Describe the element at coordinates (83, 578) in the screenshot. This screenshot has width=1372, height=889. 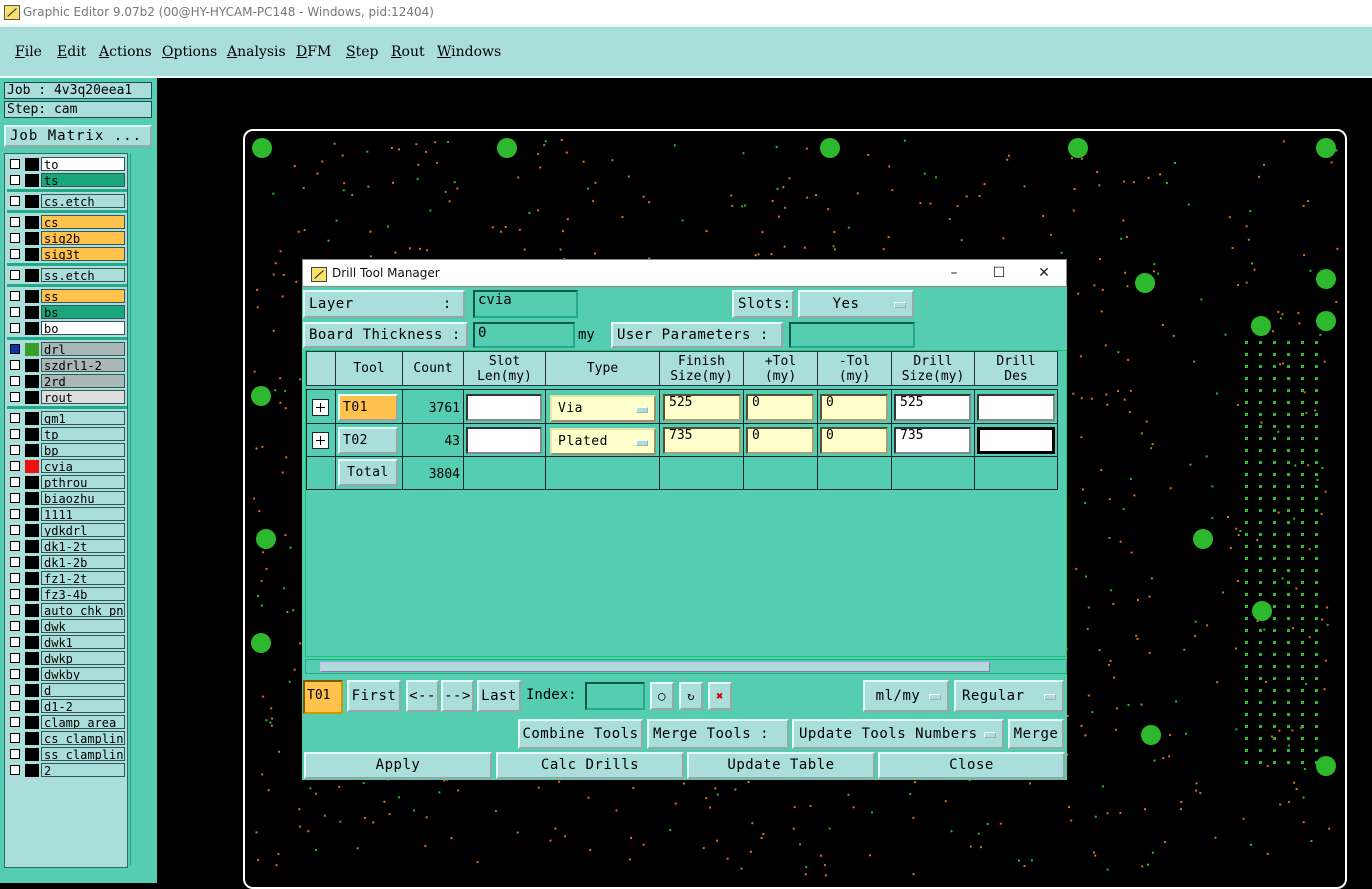
I see `layer-name: fz1-2t` at that location.